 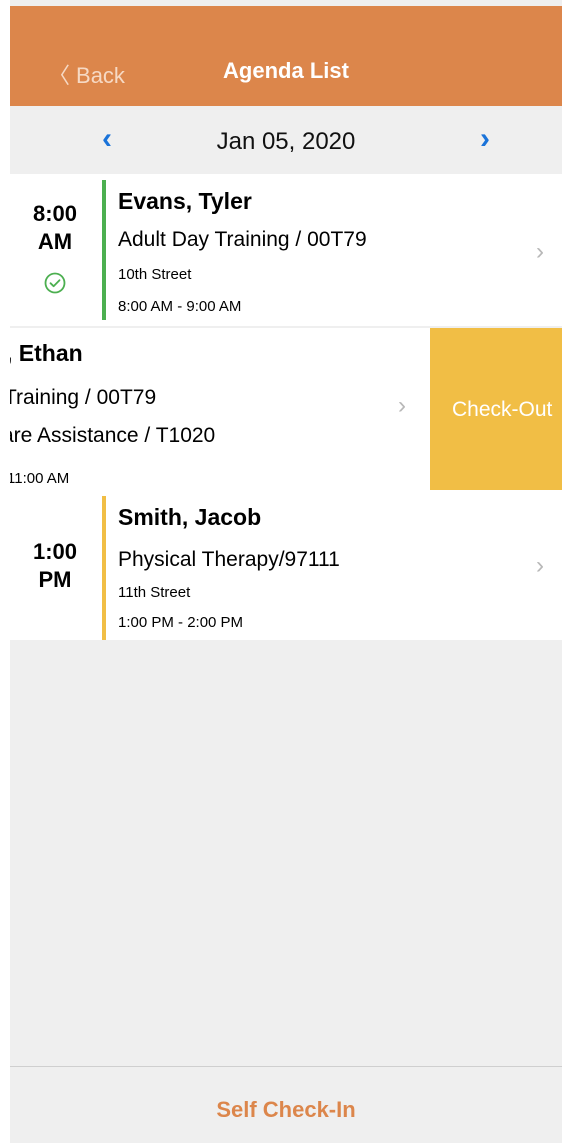 I want to click on time-value: 8:00, so click(x=55, y=213).